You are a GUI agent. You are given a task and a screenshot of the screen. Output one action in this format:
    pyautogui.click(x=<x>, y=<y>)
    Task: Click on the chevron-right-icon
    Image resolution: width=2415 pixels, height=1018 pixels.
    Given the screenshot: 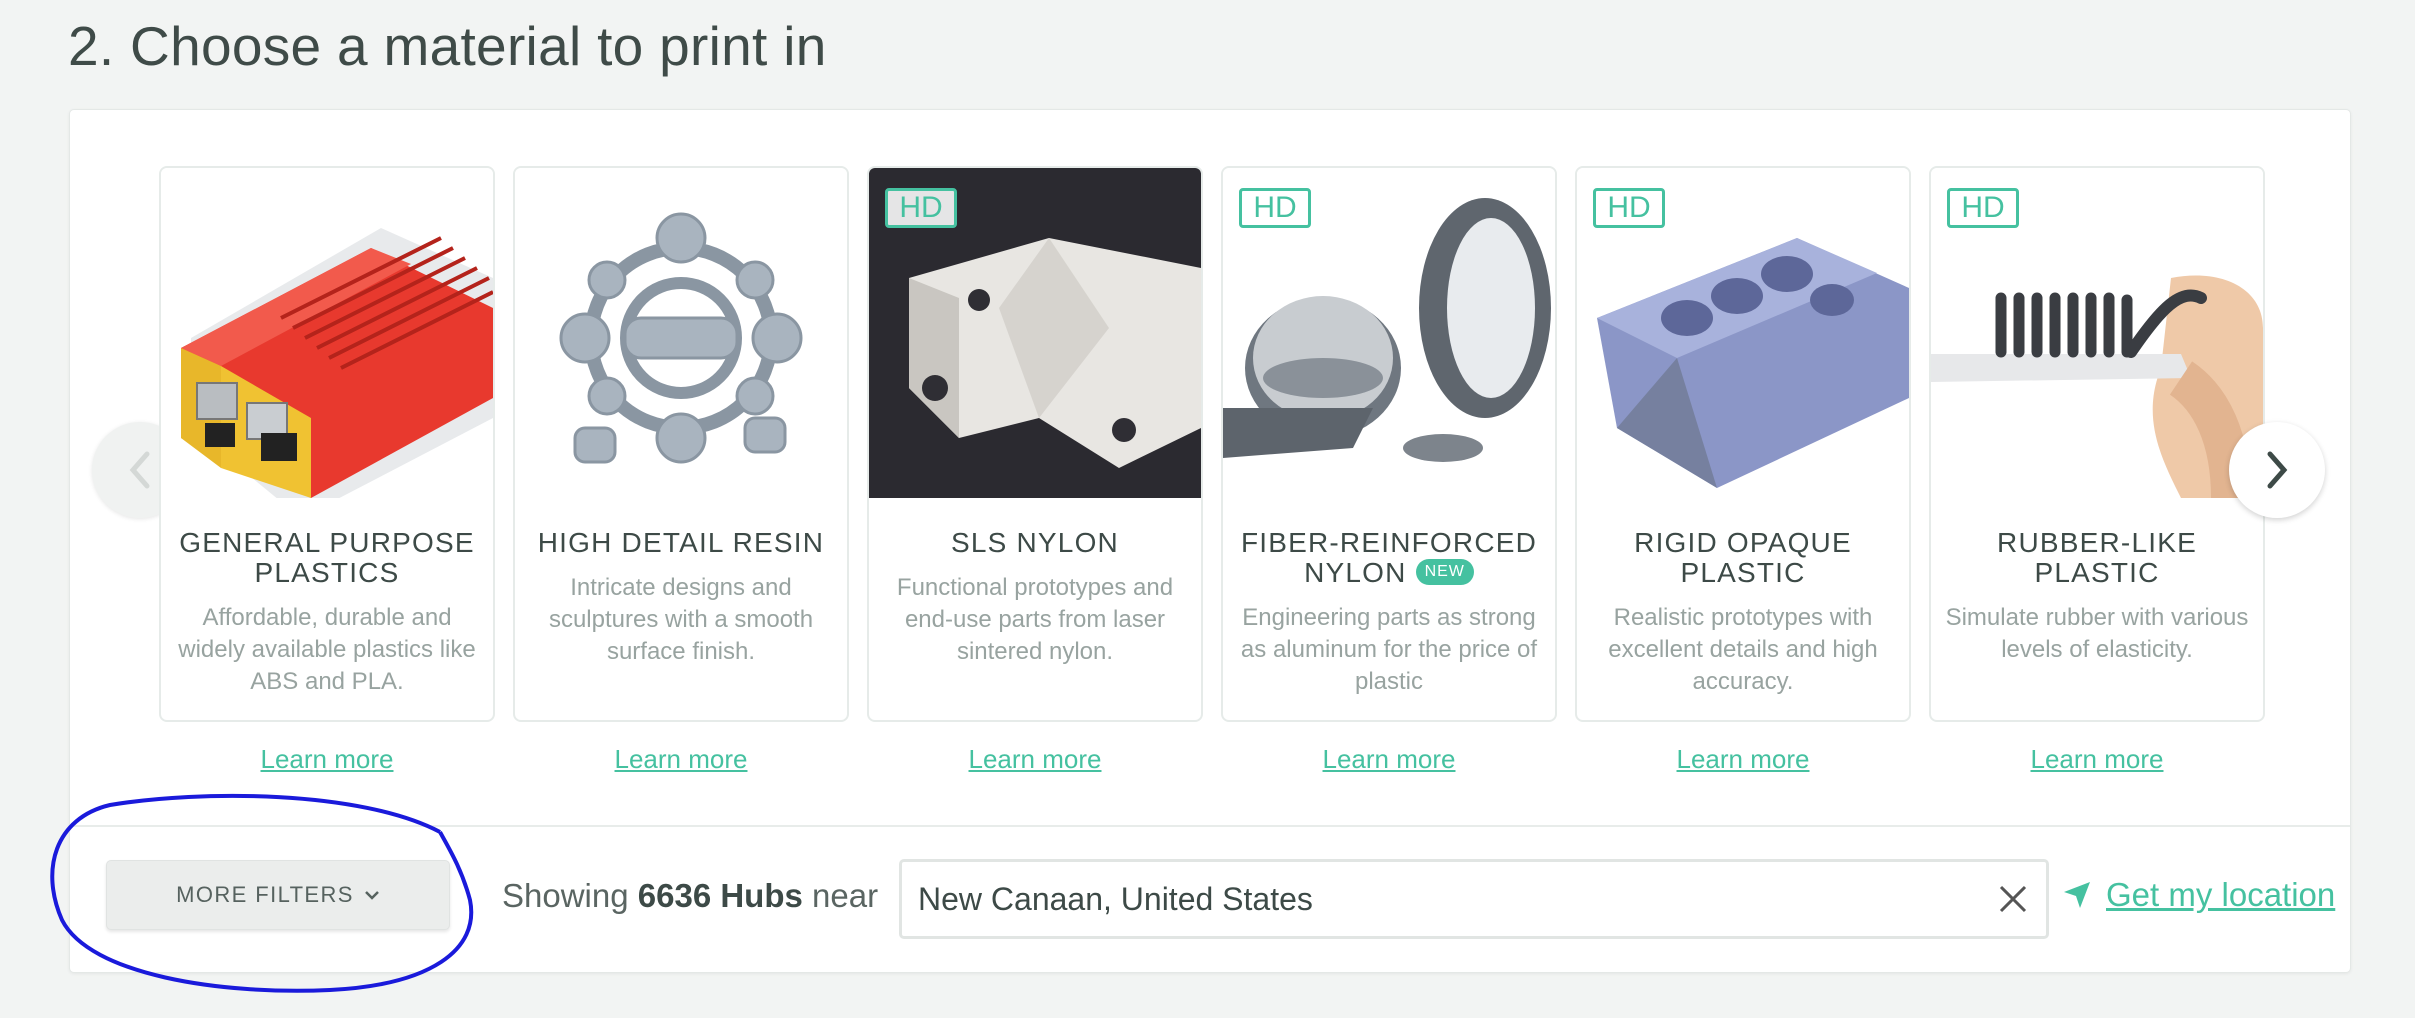 What is the action you would take?
    pyautogui.click(x=2277, y=470)
    